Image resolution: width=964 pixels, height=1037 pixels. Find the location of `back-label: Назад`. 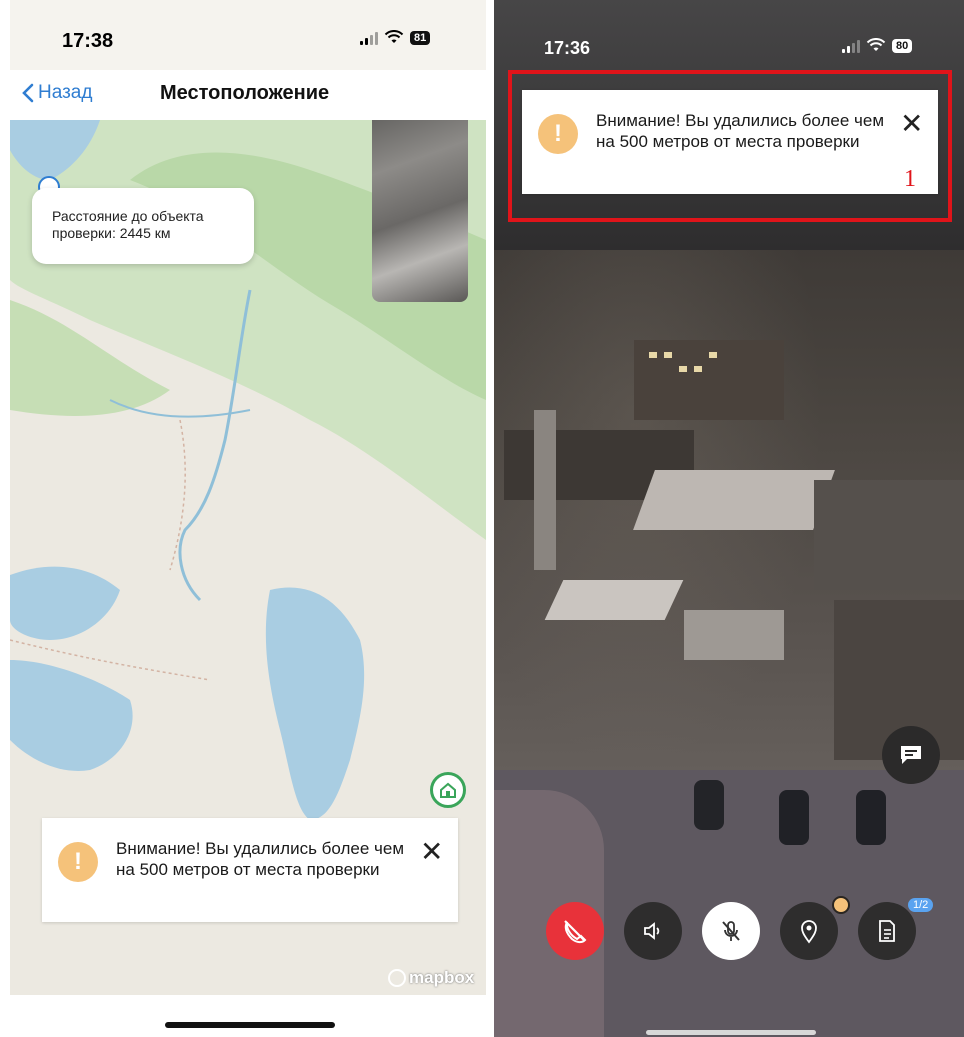

back-label: Назад is located at coordinates (65, 92).